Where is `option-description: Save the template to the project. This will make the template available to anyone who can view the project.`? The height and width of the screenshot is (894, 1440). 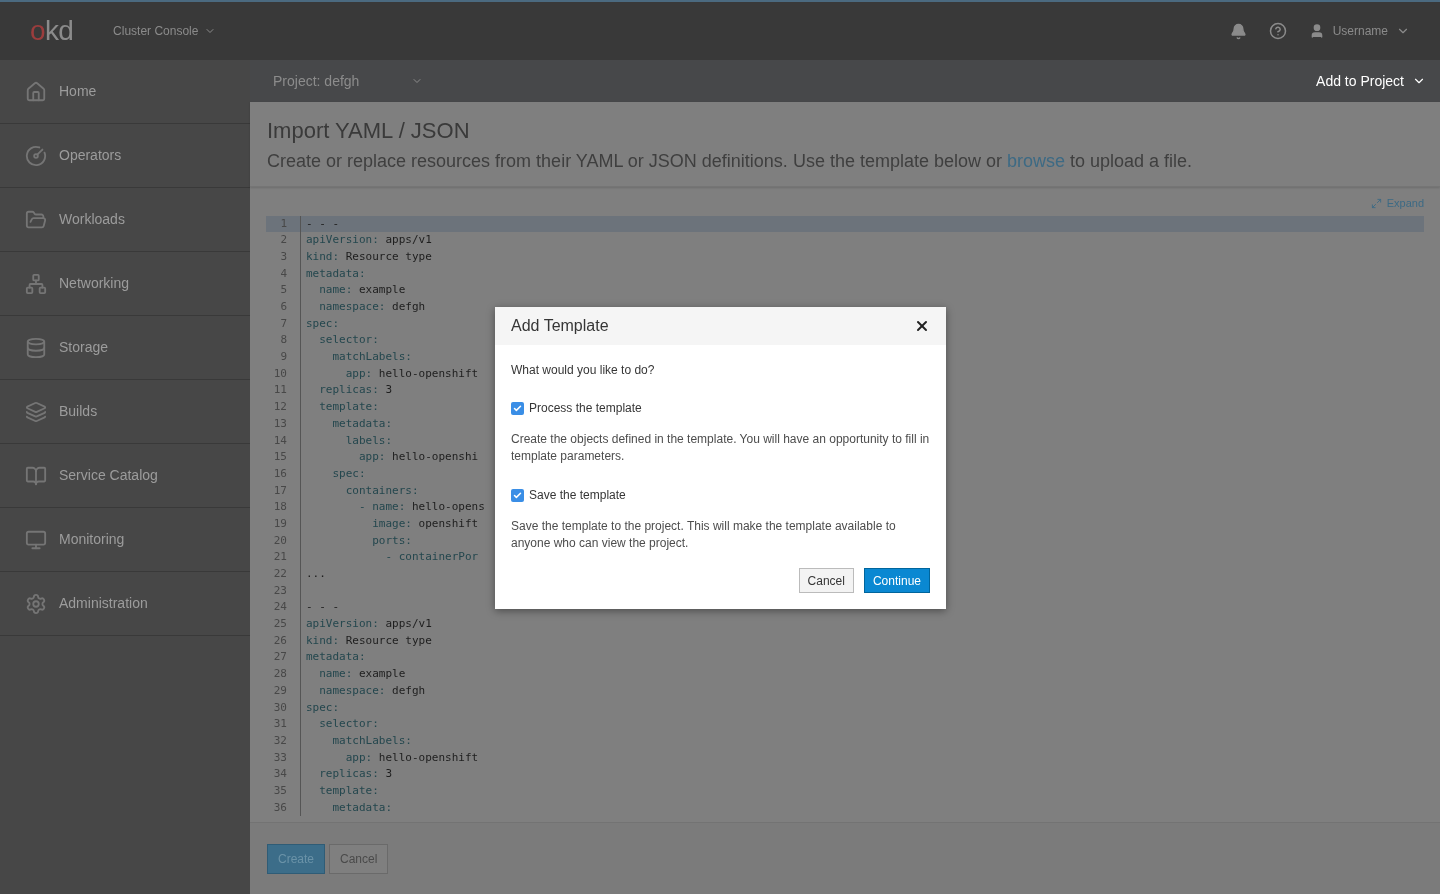 option-description: Save the template to the project. This will make the template available to anyone who can view the project. is located at coordinates (704, 535).